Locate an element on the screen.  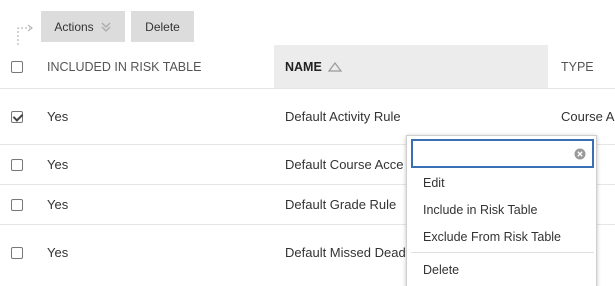
sort-ascending-icon is located at coordinates (334, 66).